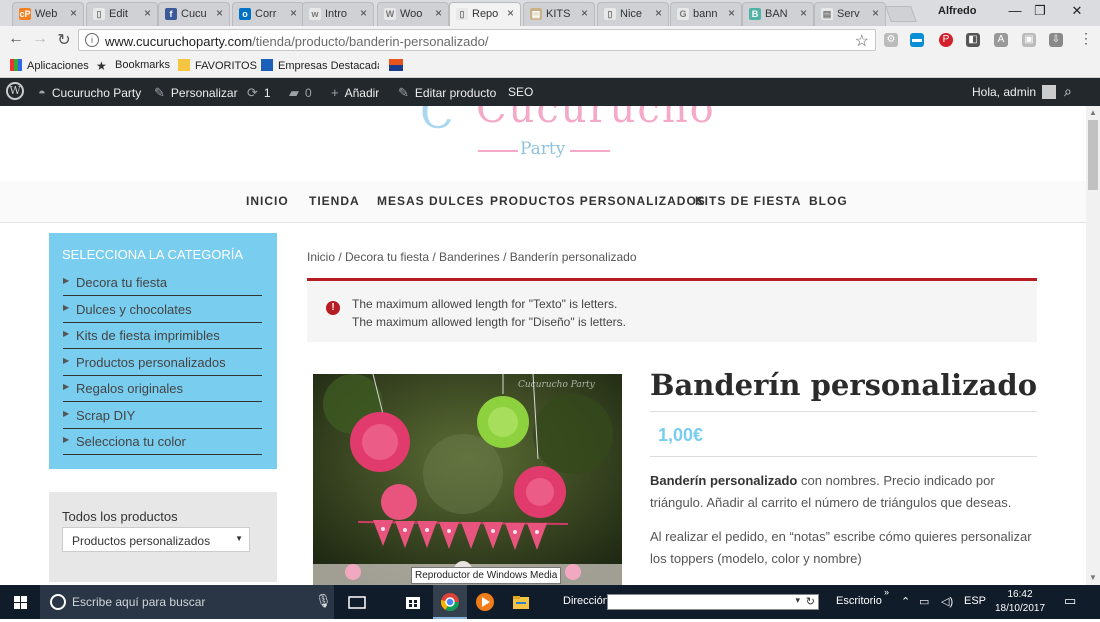  I want to click on product-category-select: Productos personalizados ▼, so click(156, 539).